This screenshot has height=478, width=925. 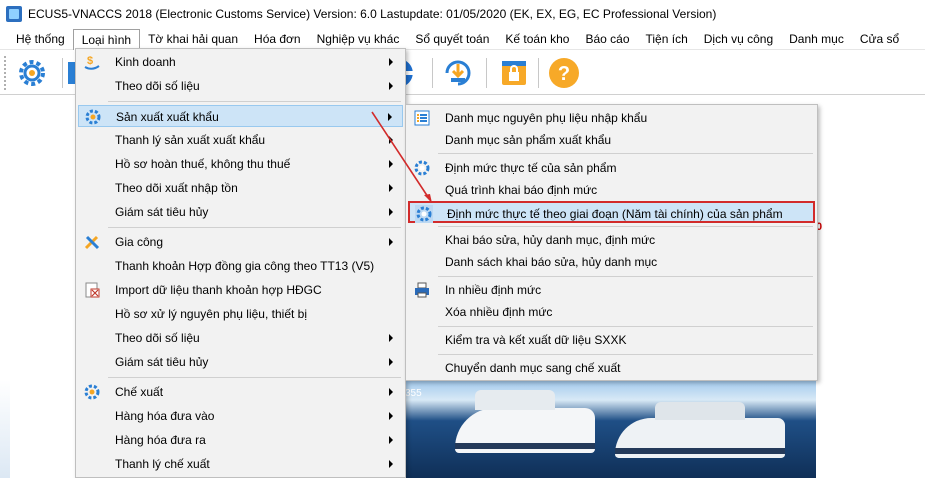 What do you see at coordinates (458, 73) in the screenshot?
I see `download-icon` at bounding box center [458, 73].